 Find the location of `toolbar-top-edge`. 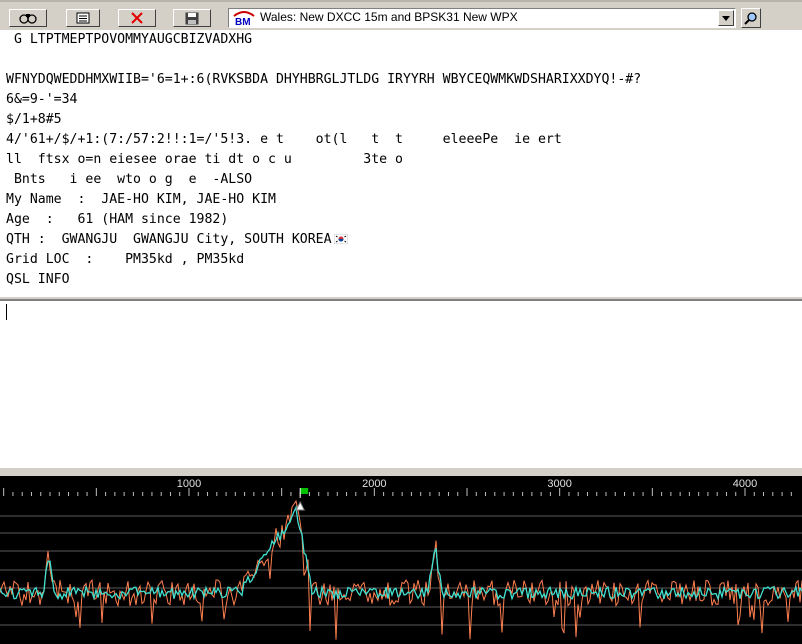

toolbar-top-edge is located at coordinates (401, 1).